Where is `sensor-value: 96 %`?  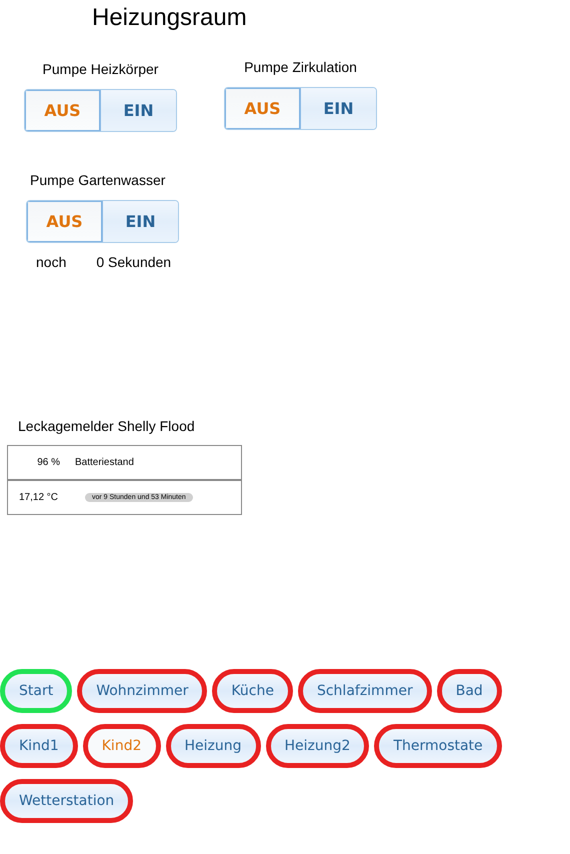 sensor-value: 96 % is located at coordinates (48, 462).